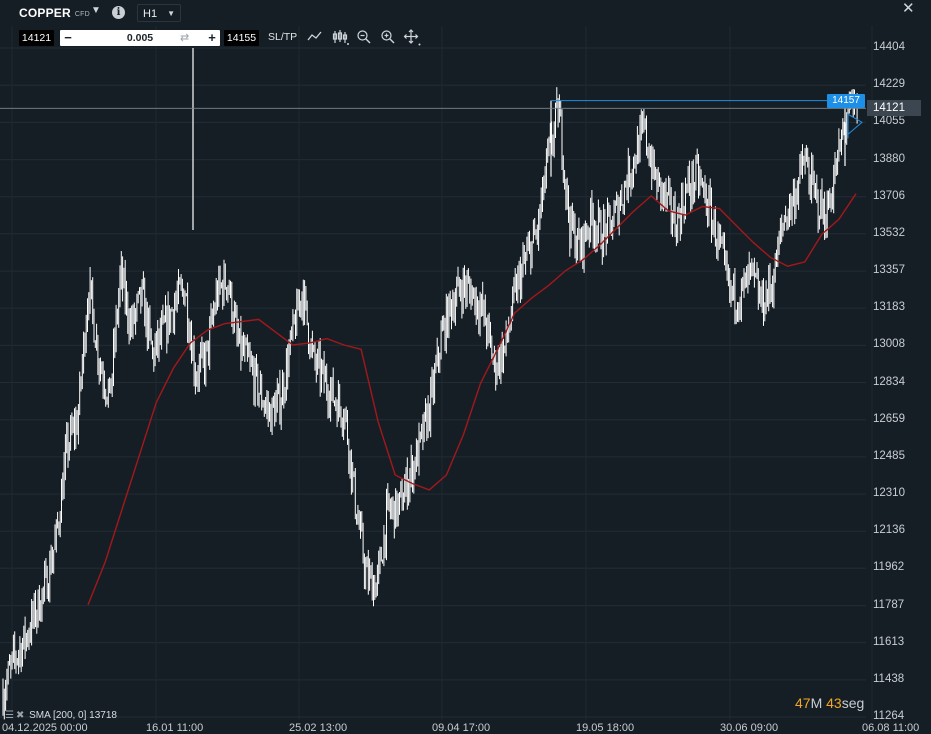  Describe the element at coordinates (749, 728) in the screenshot. I see `time-axis-label: 30.06 09:00` at that location.